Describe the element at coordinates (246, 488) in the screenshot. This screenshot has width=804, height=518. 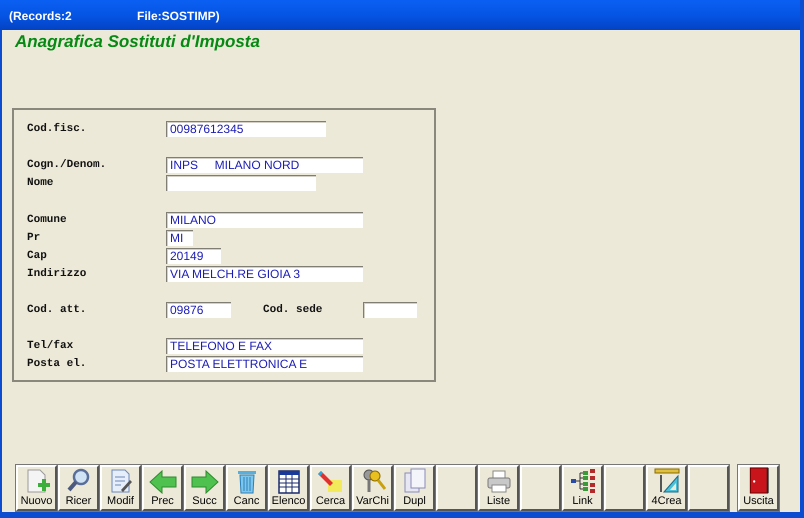
I see `toolbar-button: Canc` at that location.